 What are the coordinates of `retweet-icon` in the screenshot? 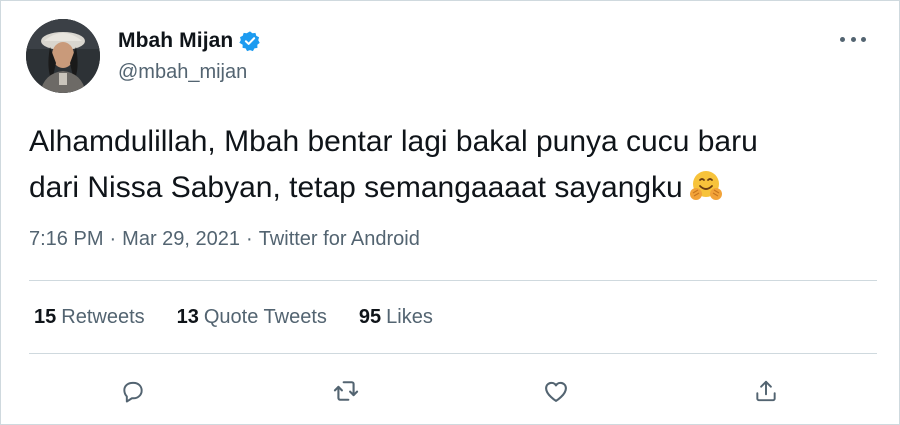 It's located at (346, 391).